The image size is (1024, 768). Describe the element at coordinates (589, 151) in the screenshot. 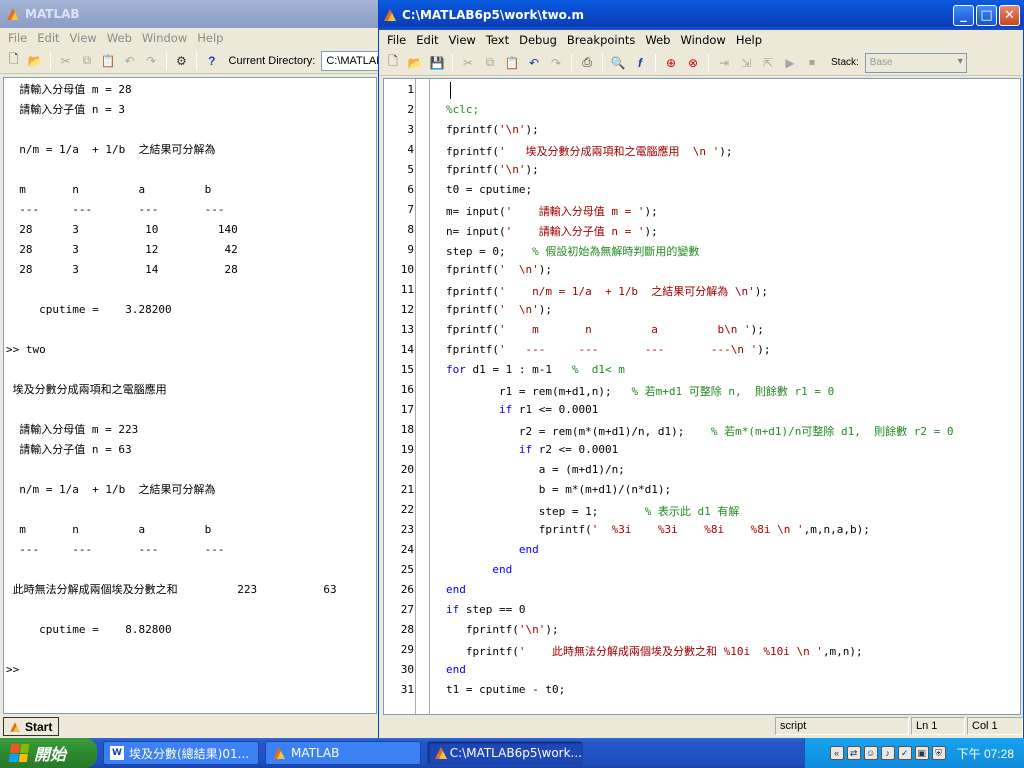

I see `code-line: fprintf(' 埃及分數分成兩項和之電腦應用 \n ');` at that location.